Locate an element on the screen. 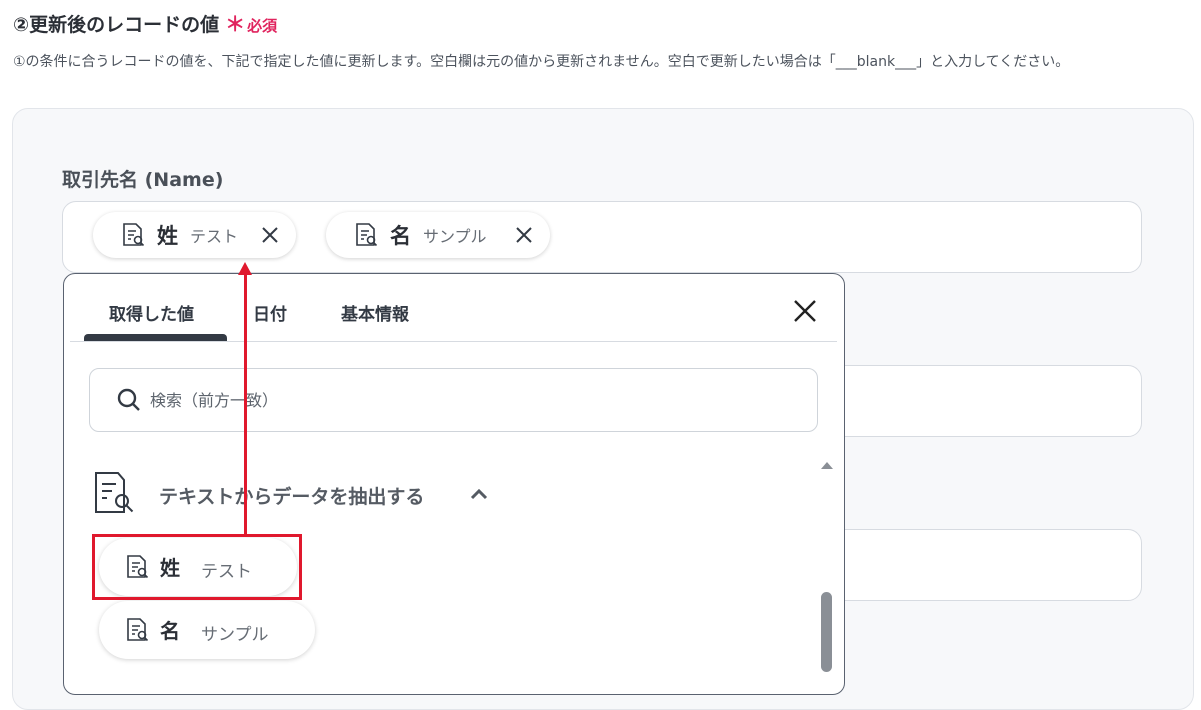 The height and width of the screenshot is (710, 1201). value-chip-mei: 名 サンプル is located at coordinates (438, 235).